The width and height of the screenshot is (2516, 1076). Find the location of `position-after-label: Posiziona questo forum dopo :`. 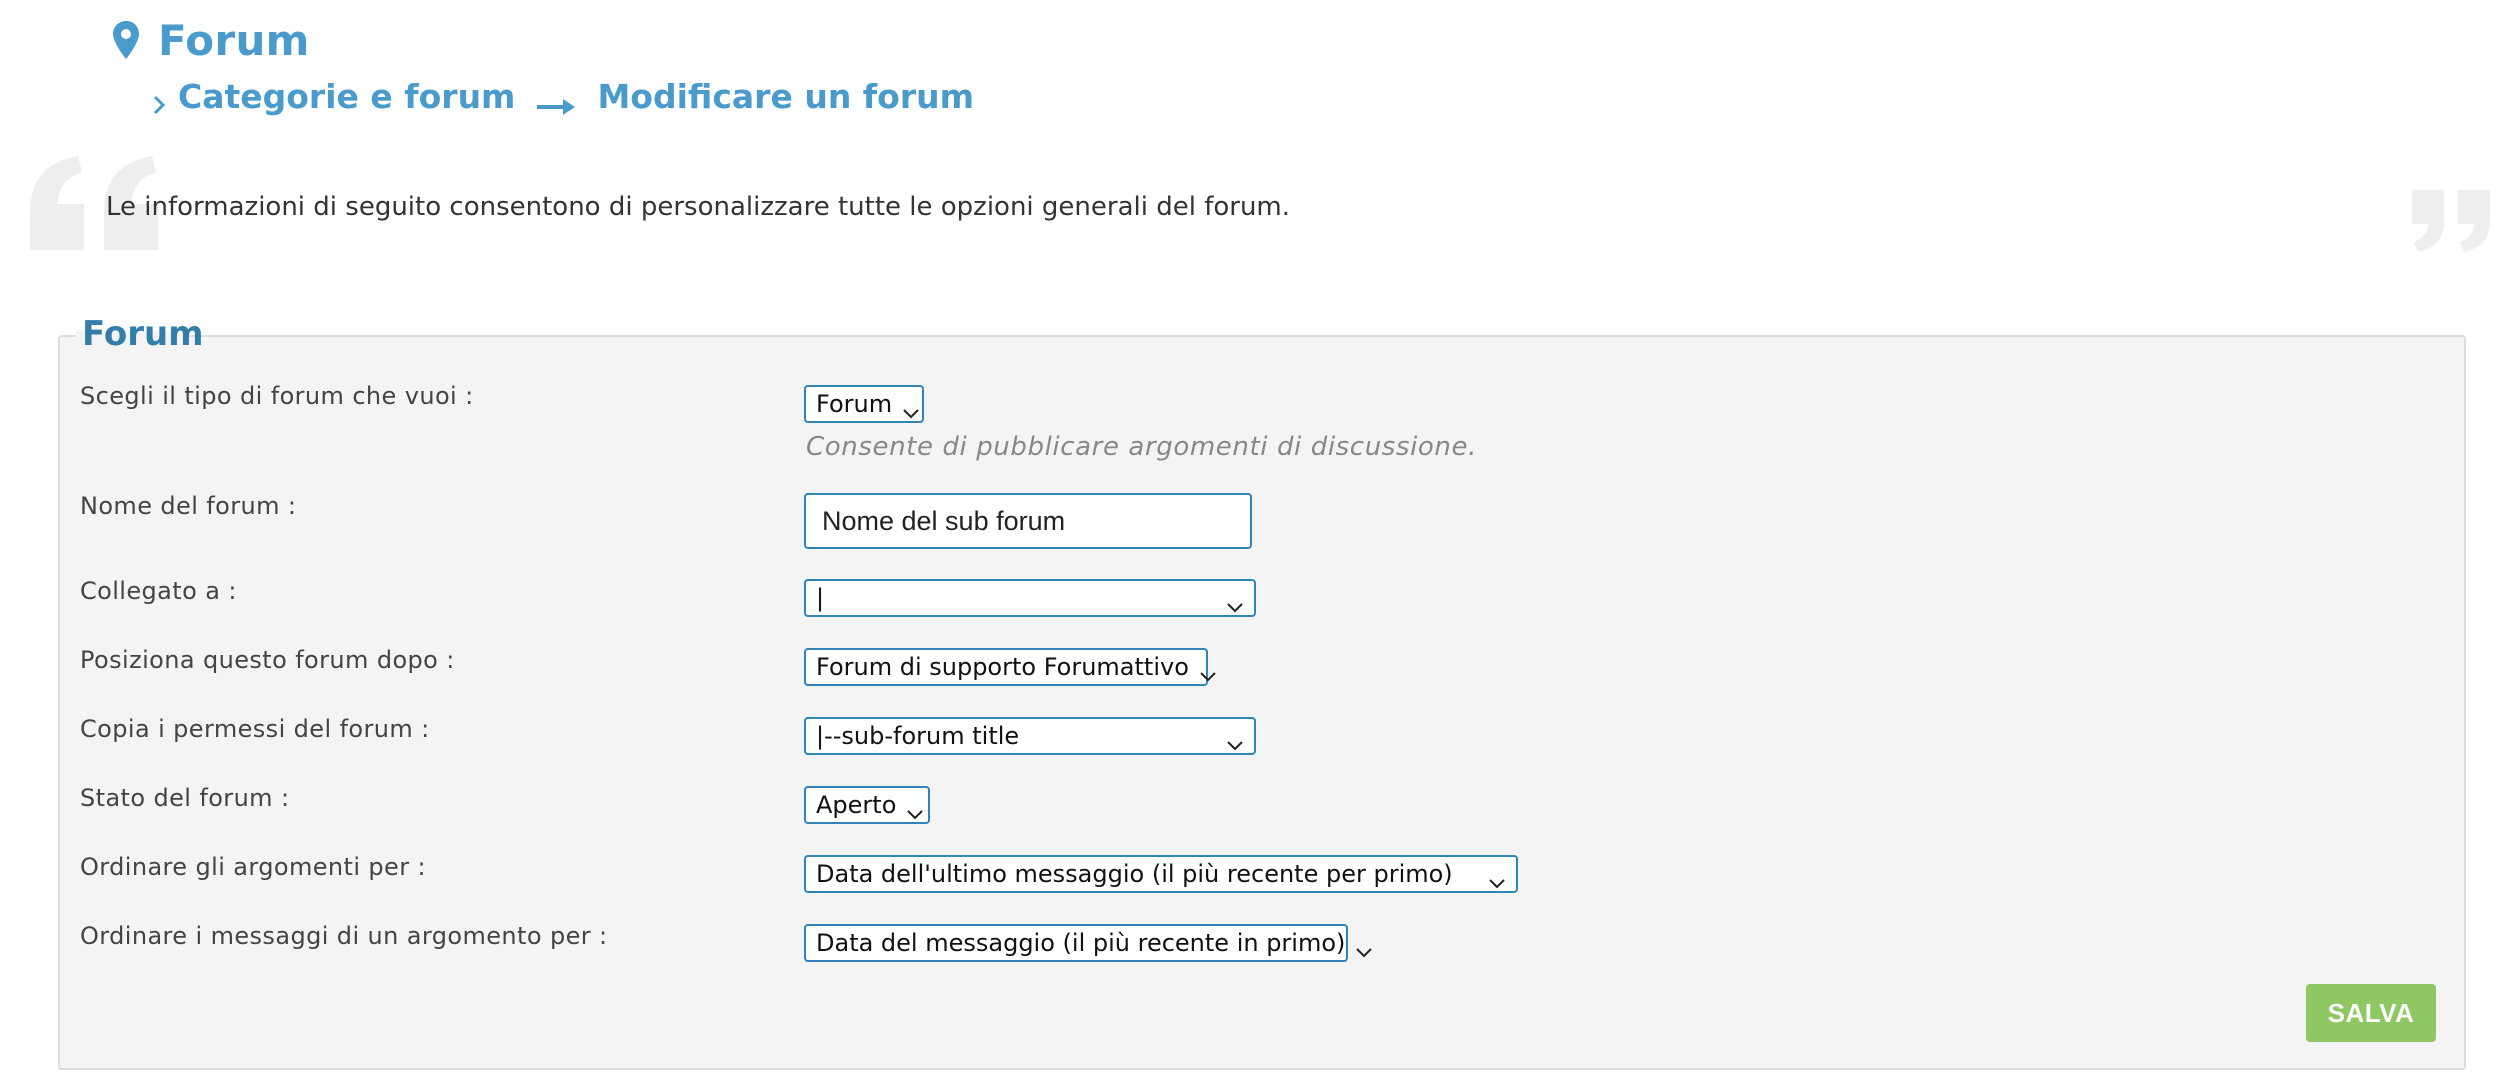

position-after-label: Posiziona questo forum dopo : is located at coordinates (267, 660).